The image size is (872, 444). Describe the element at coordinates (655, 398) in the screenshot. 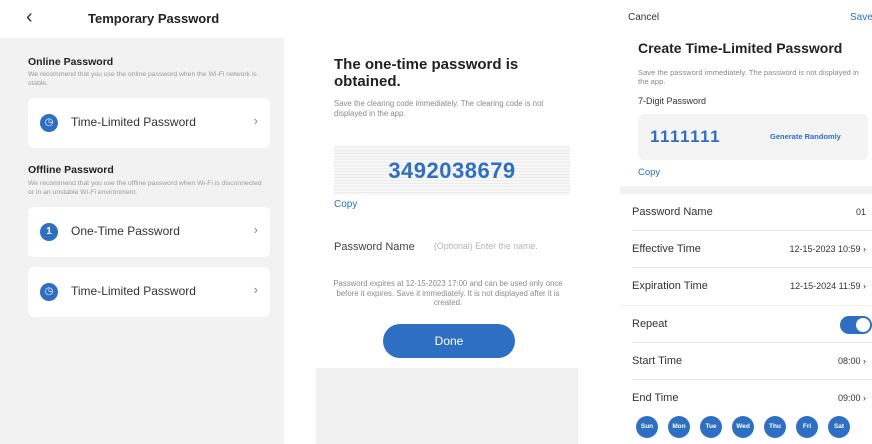

I see `row-label: End Time` at that location.